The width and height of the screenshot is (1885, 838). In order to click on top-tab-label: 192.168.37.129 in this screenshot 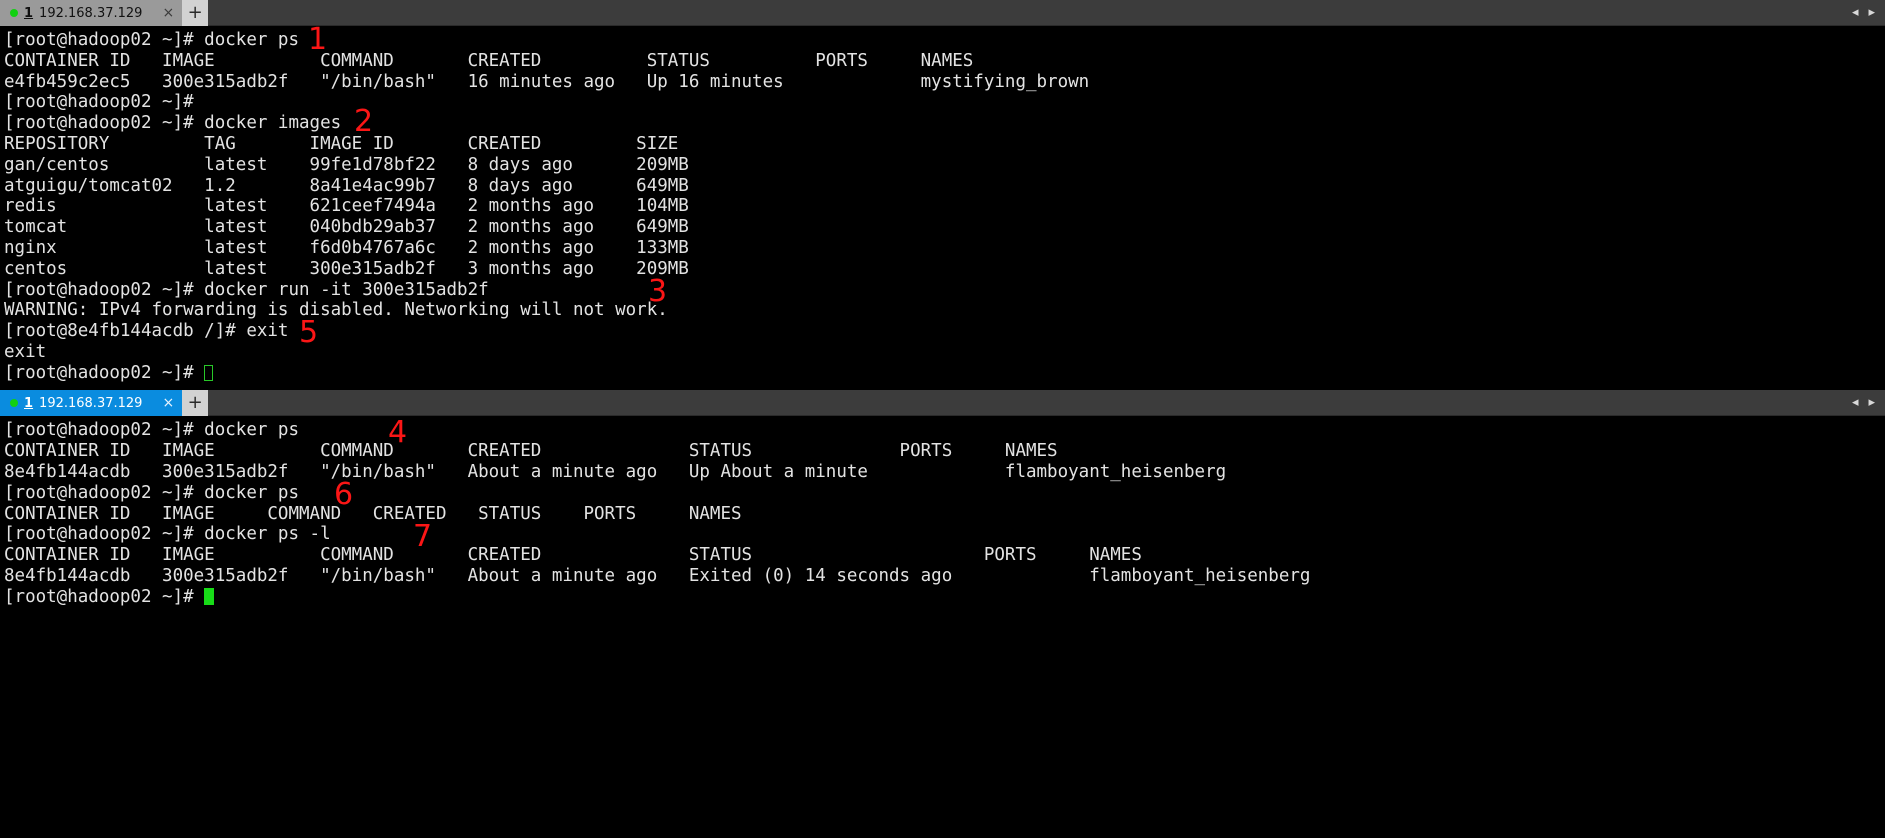, I will do `click(91, 13)`.